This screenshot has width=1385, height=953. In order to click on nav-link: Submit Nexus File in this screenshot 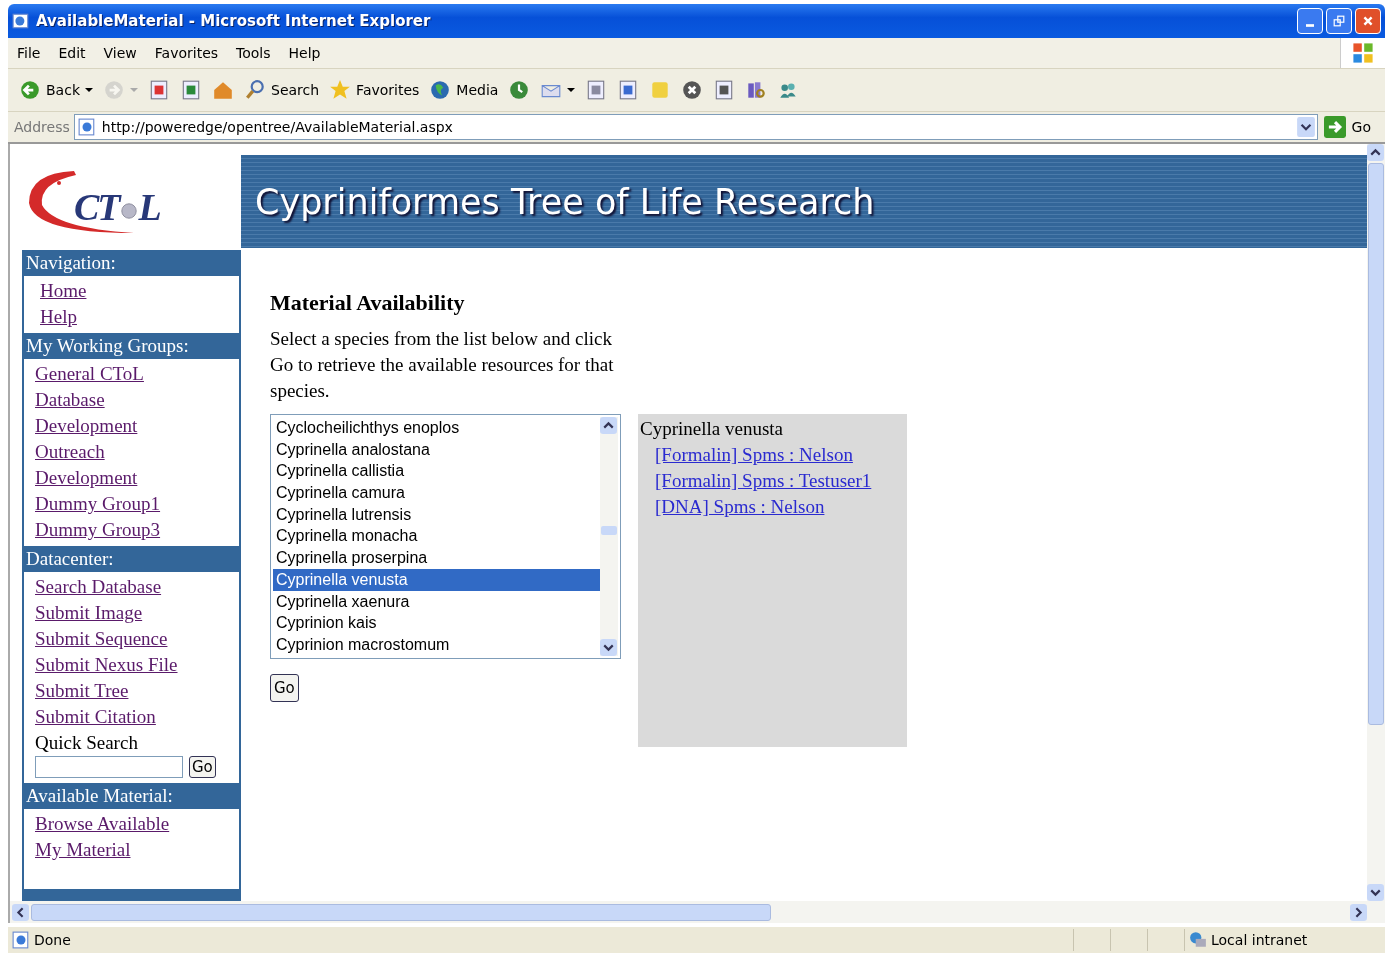, I will do `click(106, 665)`.